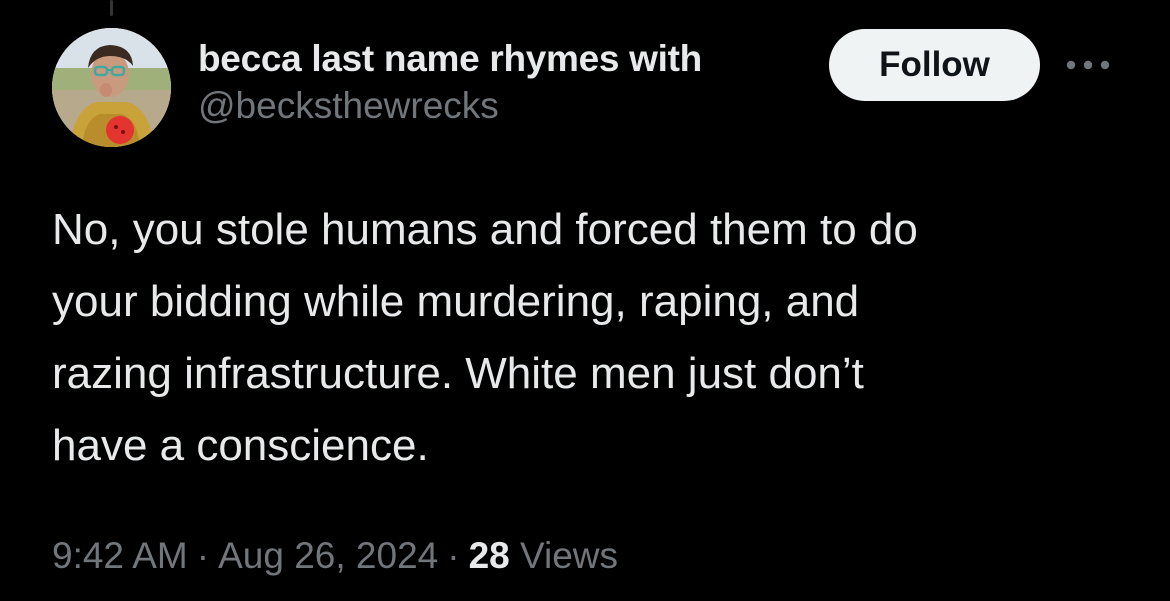 Image resolution: width=1170 pixels, height=601 pixels. What do you see at coordinates (569, 555) in the screenshot?
I see `views-label: Views` at bounding box center [569, 555].